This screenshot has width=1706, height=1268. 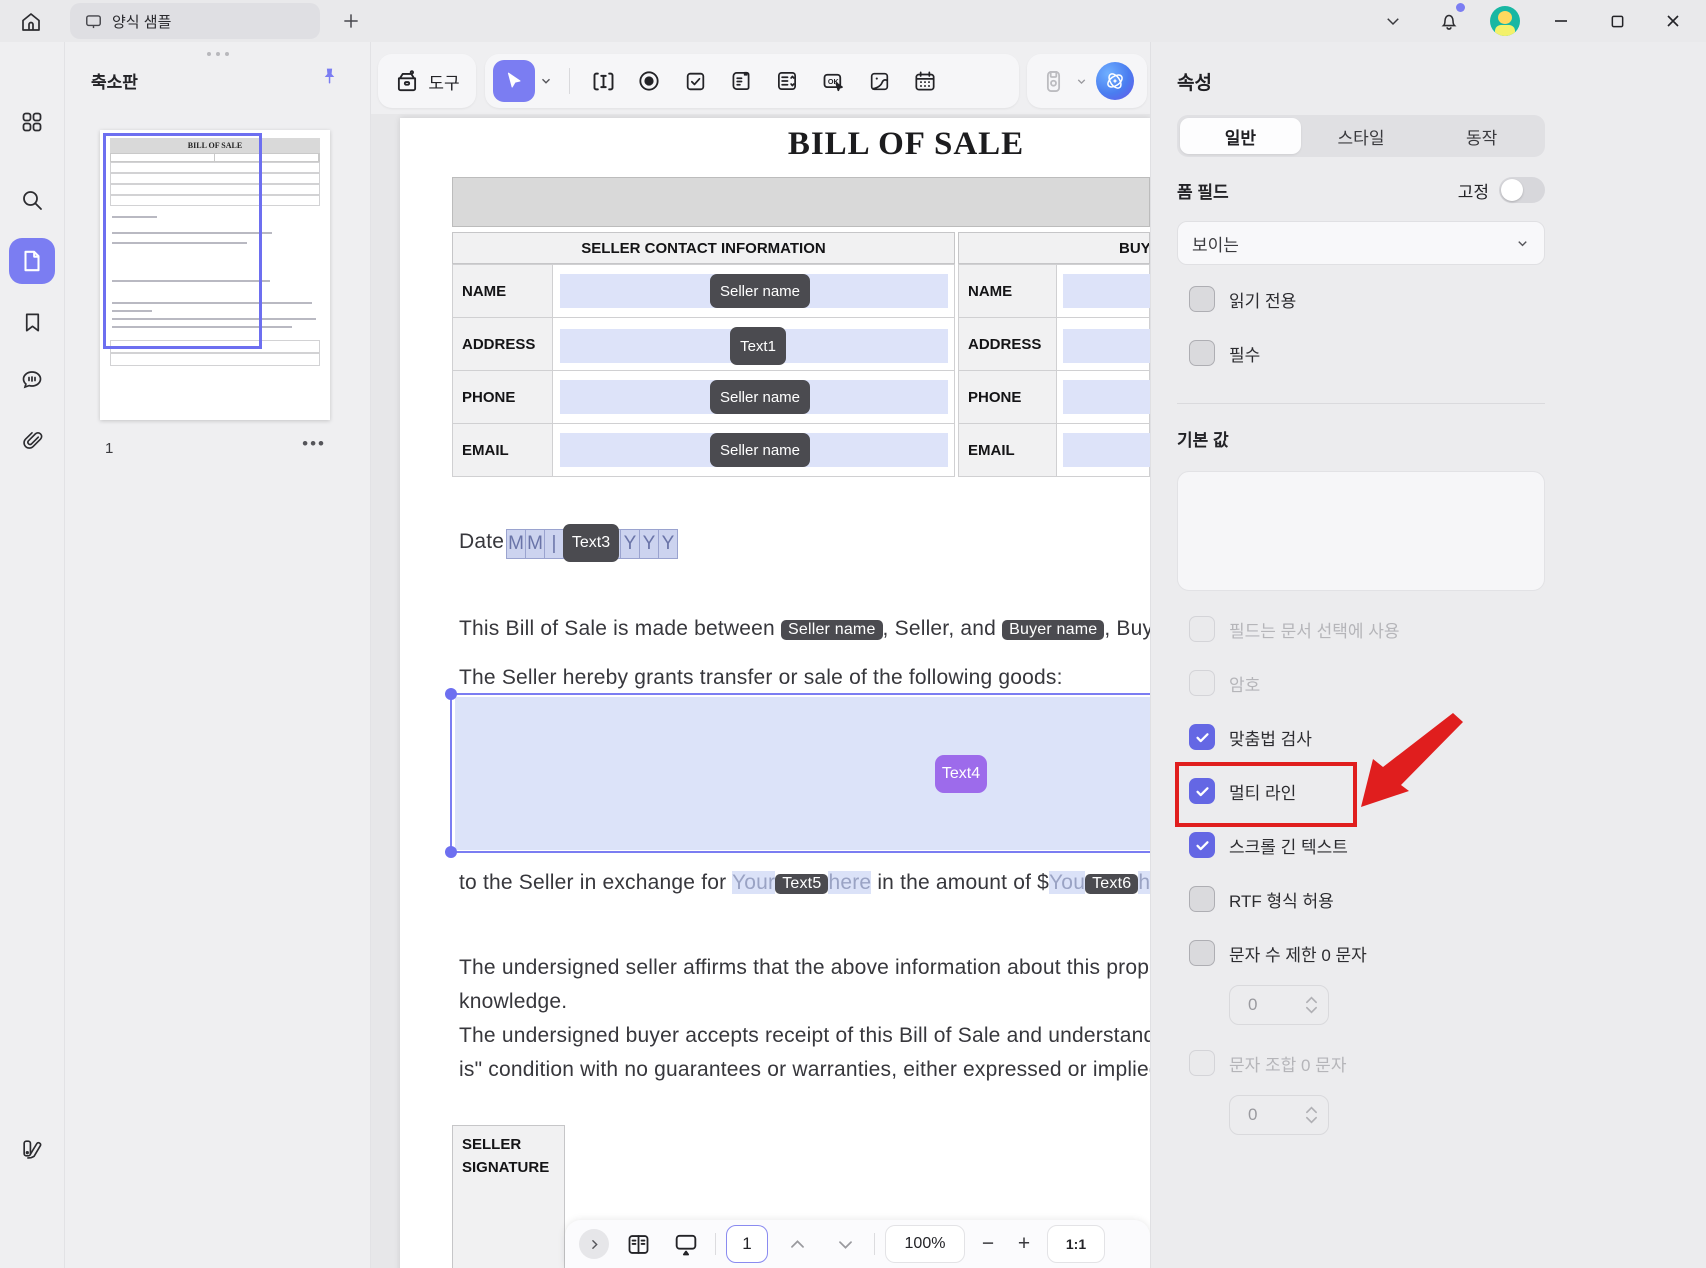 What do you see at coordinates (1202, 683) in the screenshot?
I see `password-checkbox` at bounding box center [1202, 683].